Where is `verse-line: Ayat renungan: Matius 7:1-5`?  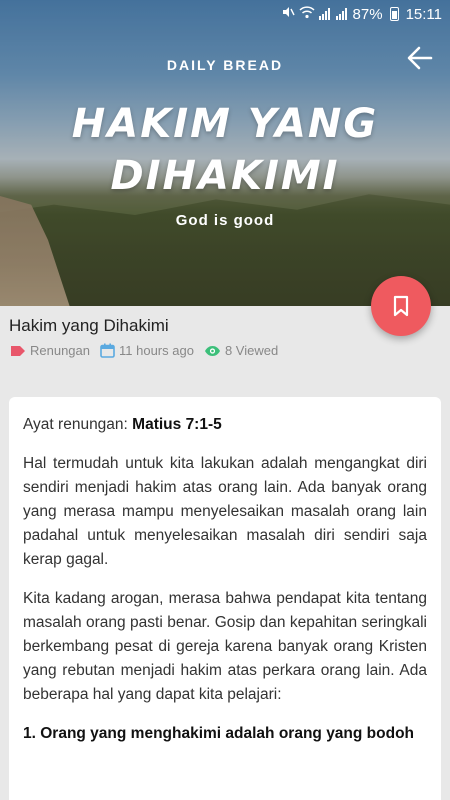
verse-line: Ayat renungan: Matius 7:1-5 is located at coordinates (225, 425).